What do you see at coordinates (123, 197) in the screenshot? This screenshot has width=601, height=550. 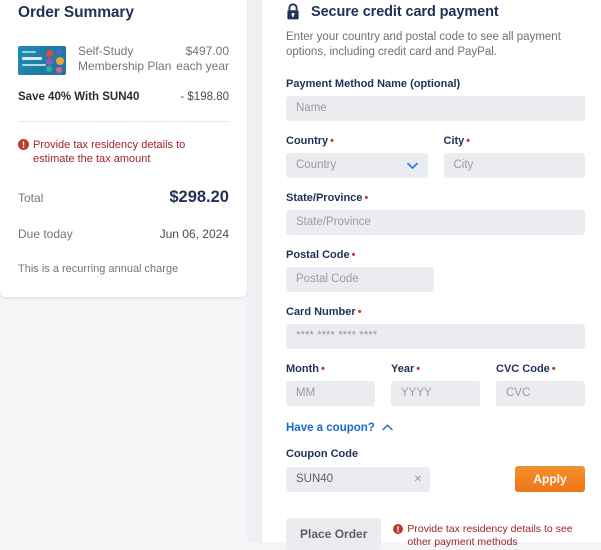 I see `total-row: Total $298.20` at bounding box center [123, 197].